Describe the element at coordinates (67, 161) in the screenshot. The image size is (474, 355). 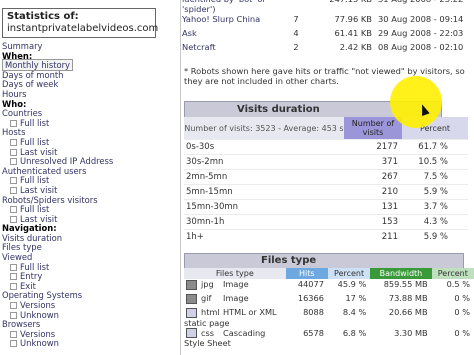
I see `nav-subitem-label: Unresolved IP Address` at that location.